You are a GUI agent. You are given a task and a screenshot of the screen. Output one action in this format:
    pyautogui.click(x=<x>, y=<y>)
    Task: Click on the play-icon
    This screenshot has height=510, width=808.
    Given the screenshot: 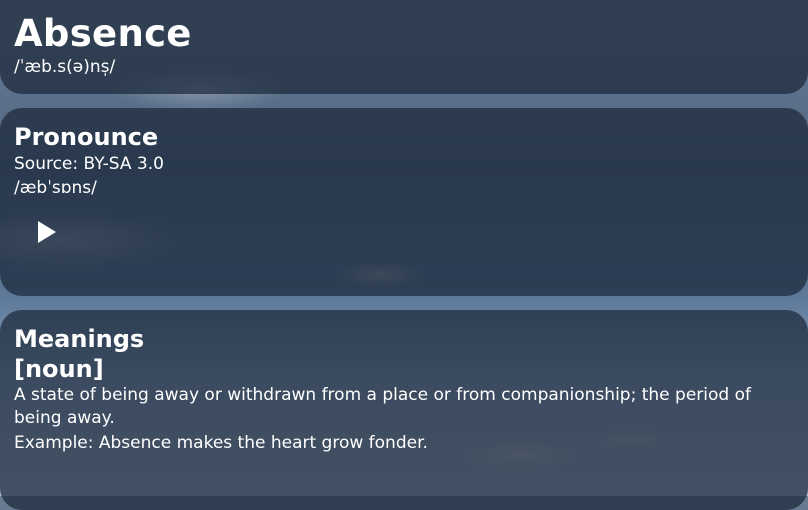 What is the action you would take?
    pyautogui.click(x=47, y=232)
    